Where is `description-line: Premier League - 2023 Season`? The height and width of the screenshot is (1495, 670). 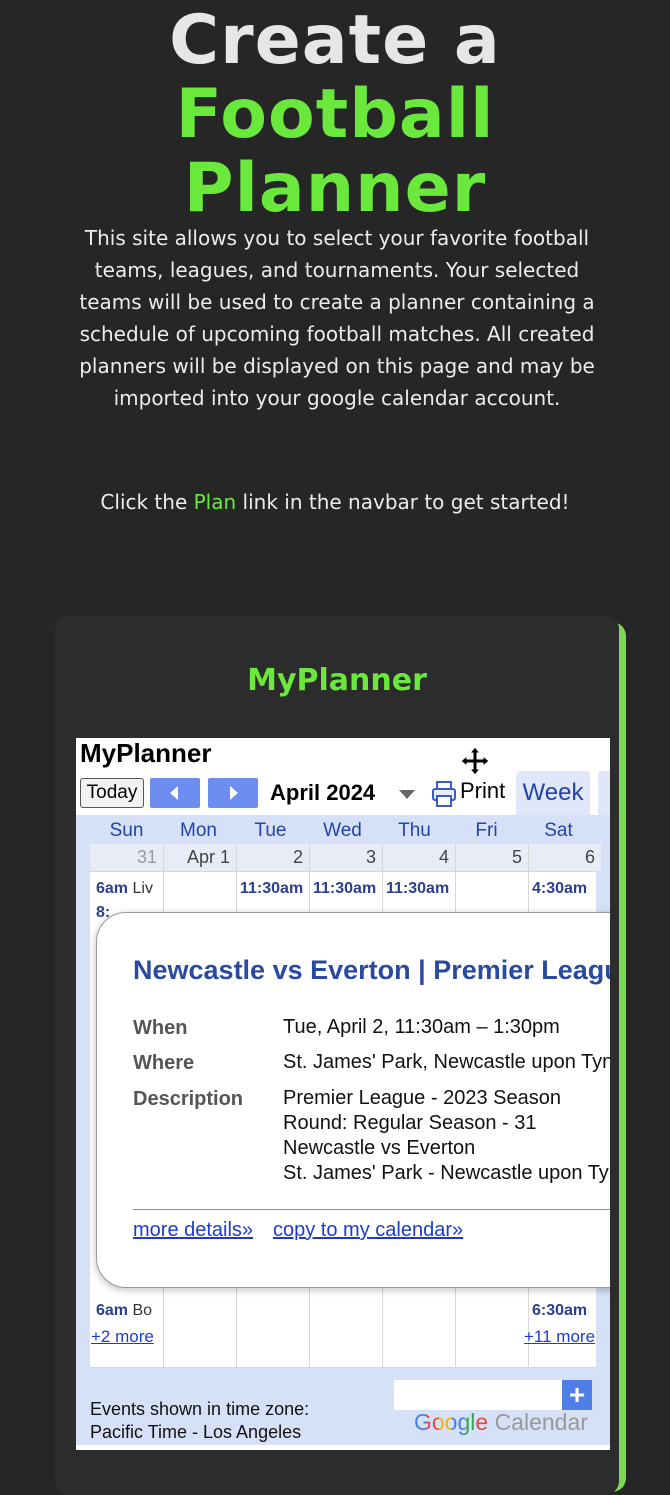
description-line: Premier League - 2023 Season is located at coordinates (422, 1098).